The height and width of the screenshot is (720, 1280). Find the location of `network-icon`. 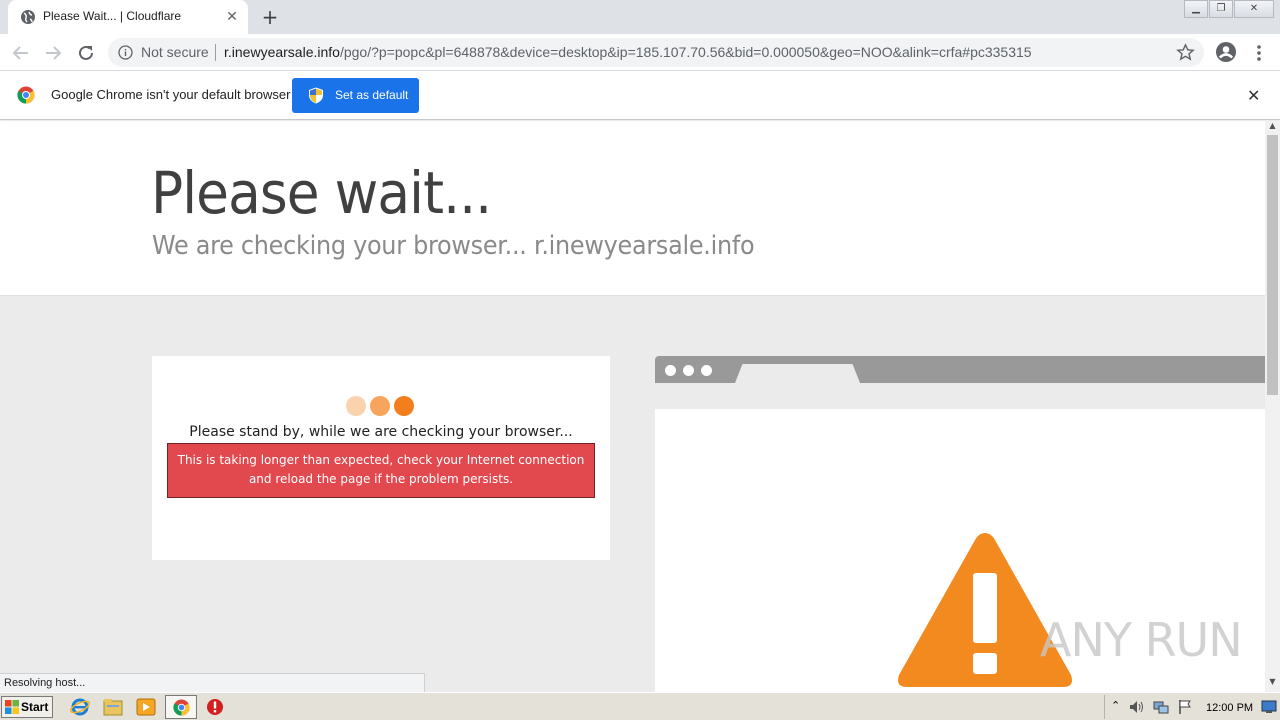

network-icon is located at coordinates (1161, 707).